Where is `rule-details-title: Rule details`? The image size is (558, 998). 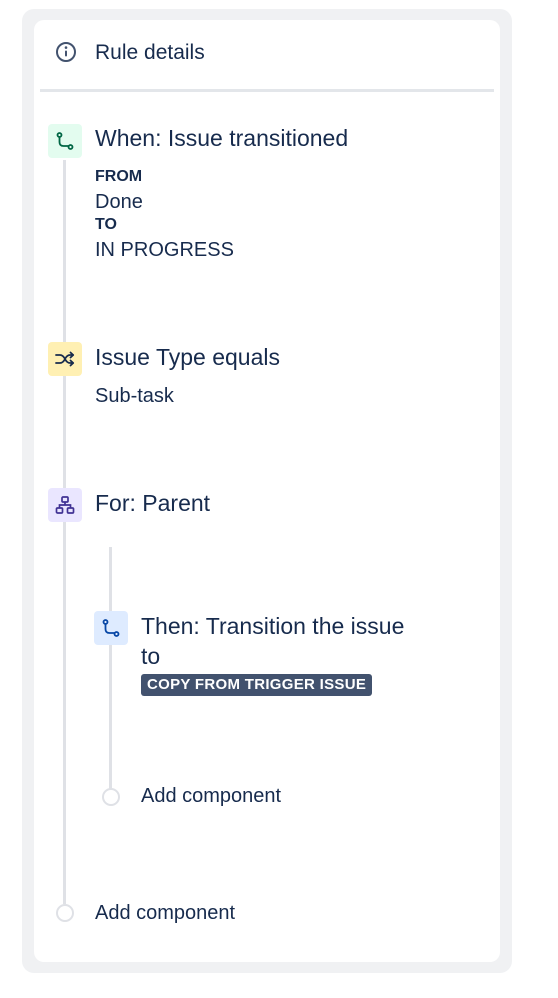
rule-details-title: Rule details is located at coordinates (150, 52).